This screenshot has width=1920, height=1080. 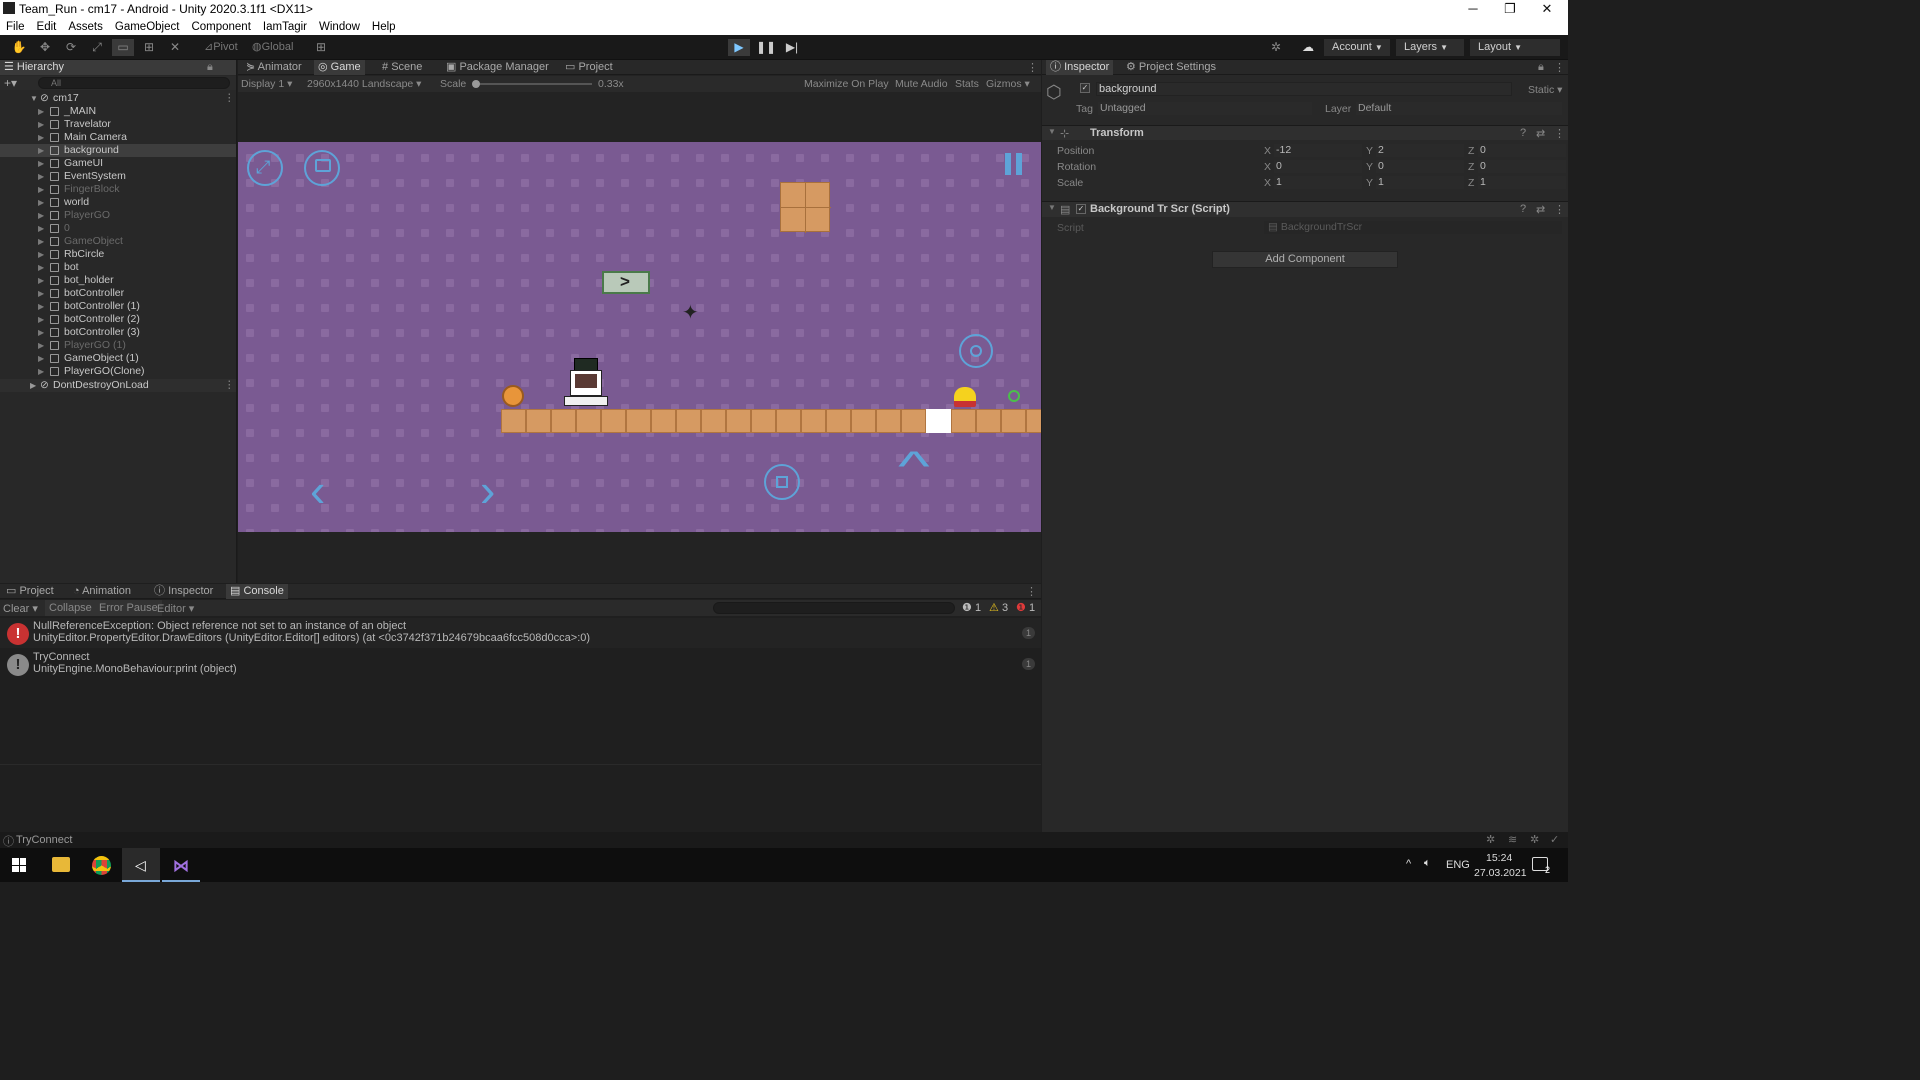 What do you see at coordinates (322, 168) in the screenshot?
I see `chat-button` at bounding box center [322, 168].